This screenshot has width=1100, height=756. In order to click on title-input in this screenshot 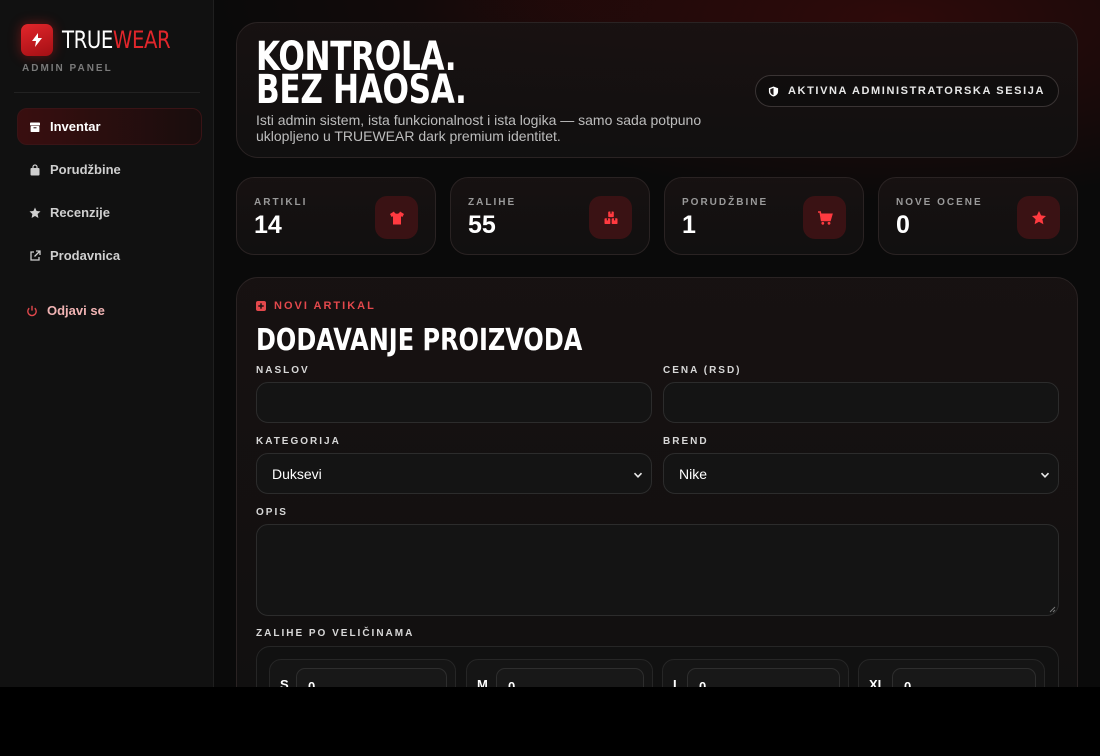, I will do `click(454, 402)`.